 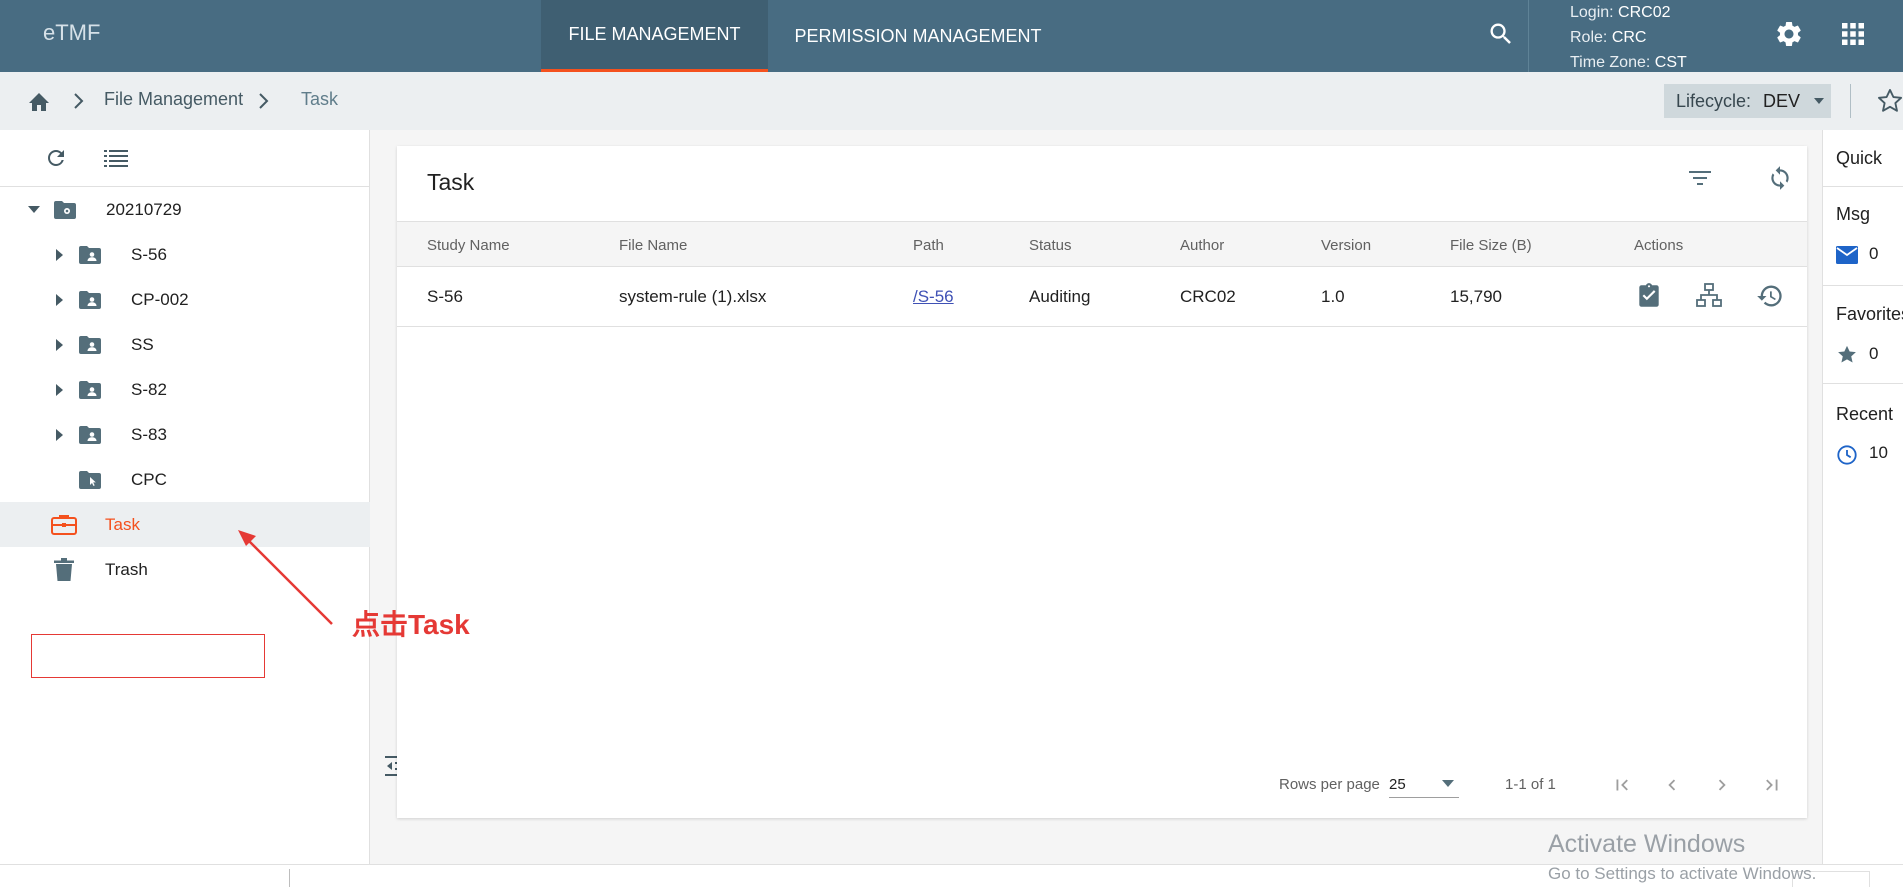 I want to click on breadcrumb-task: Task, so click(x=320, y=99).